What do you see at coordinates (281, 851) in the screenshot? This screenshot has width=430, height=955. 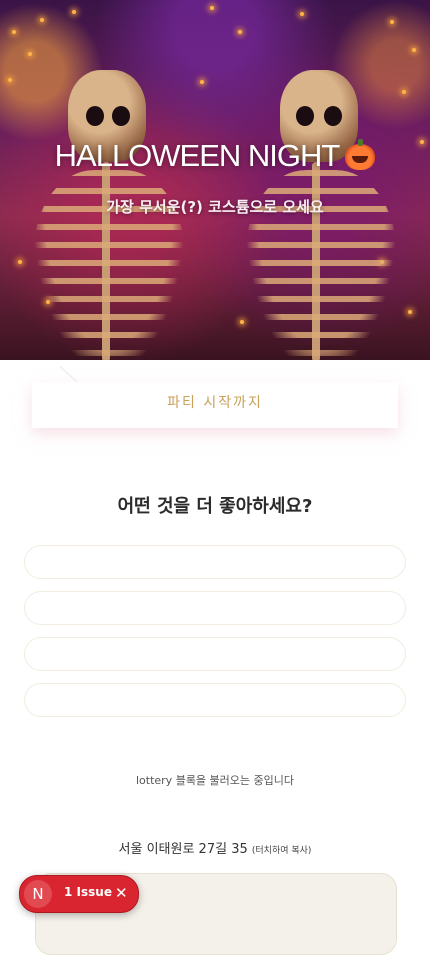 I see `copy-hint: (터치하여 복사)` at bounding box center [281, 851].